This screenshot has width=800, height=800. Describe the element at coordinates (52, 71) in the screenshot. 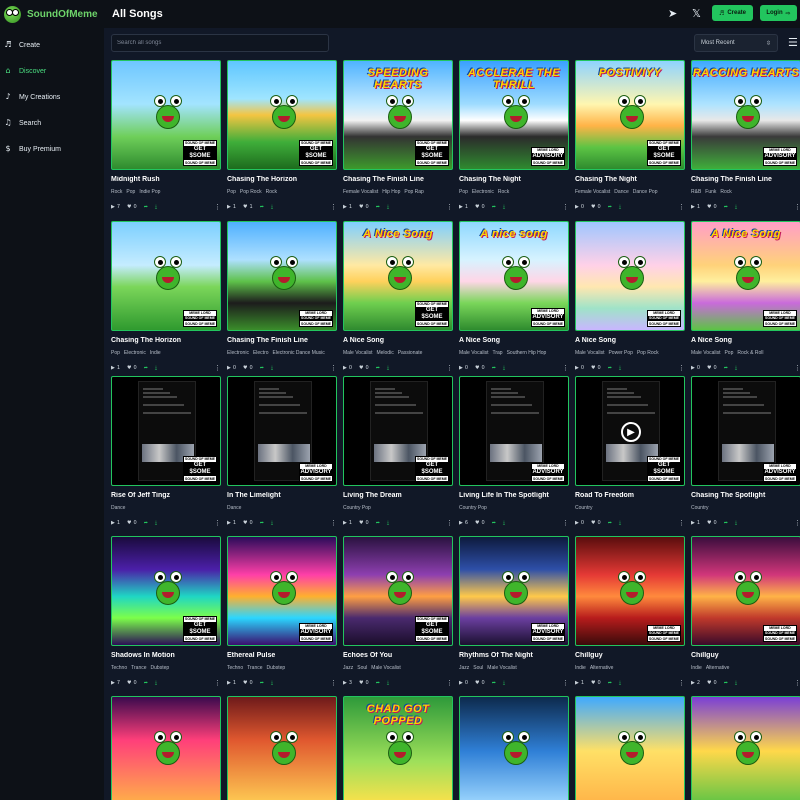

I see `sidebar-item-discover: ⌂ Discover` at that location.